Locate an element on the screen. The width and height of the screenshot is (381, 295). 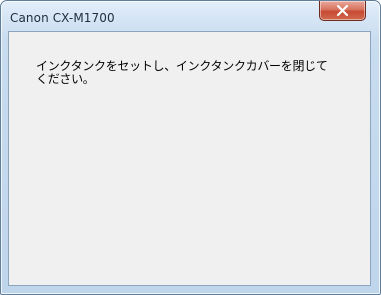
close-icon is located at coordinates (342, 10).